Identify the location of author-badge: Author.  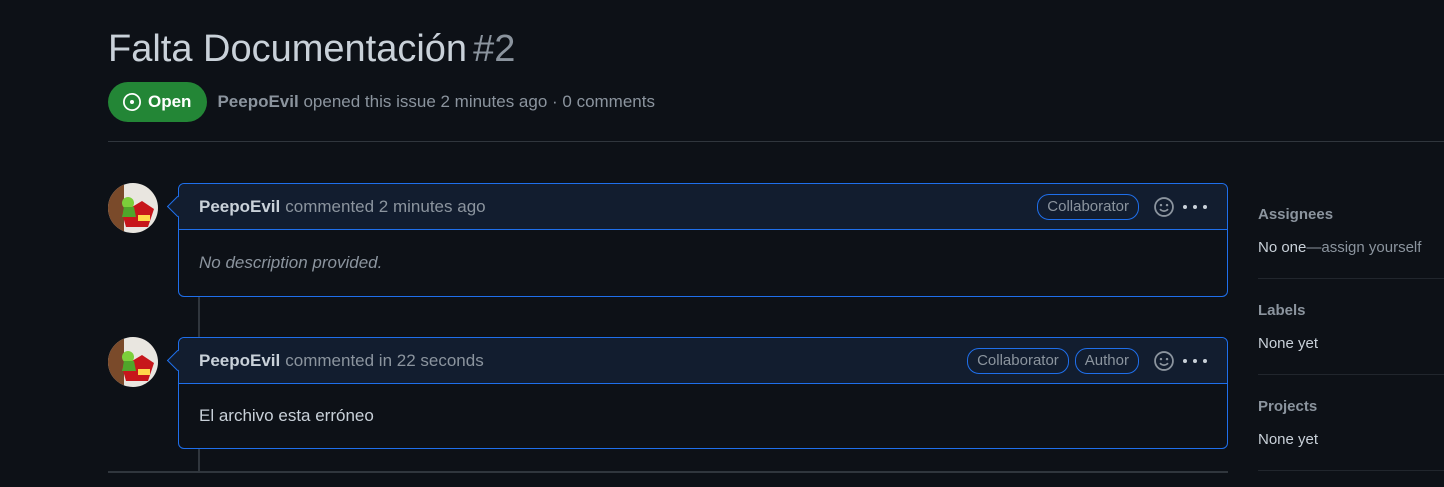
(1106, 360).